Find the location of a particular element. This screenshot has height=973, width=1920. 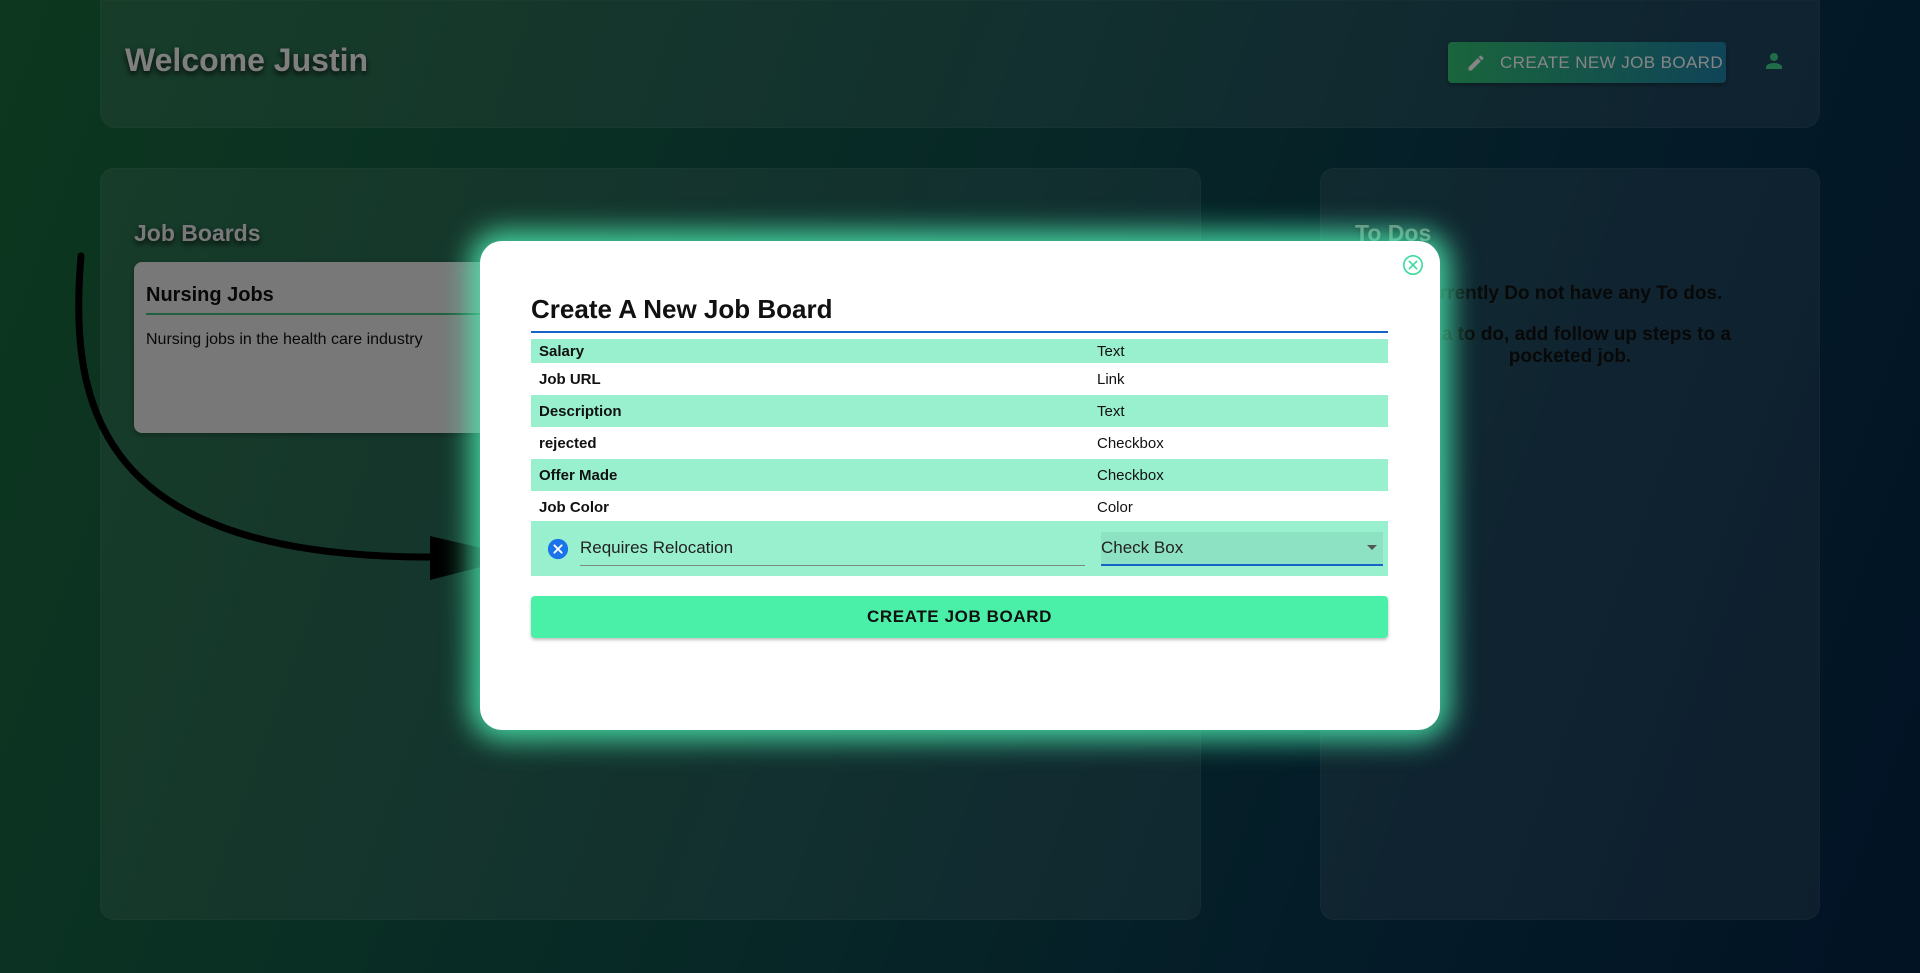

field-row: Job URL Link is located at coordinates (959, 379).